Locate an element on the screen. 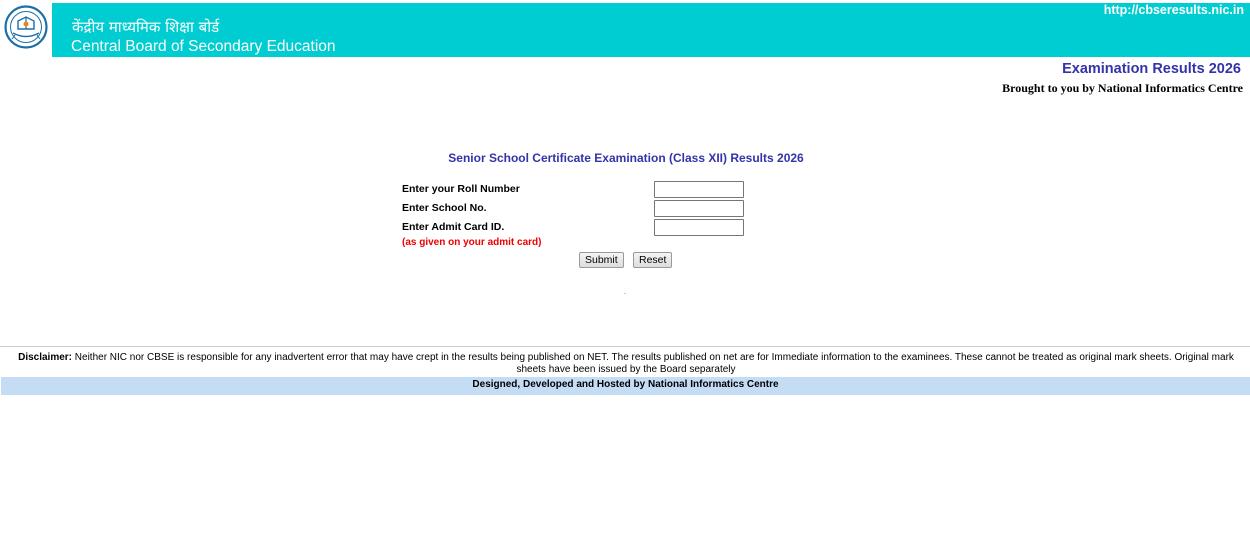 The height and width of the screenshot is (552, 1250). footer-divider is located at coordinates (625, 346).